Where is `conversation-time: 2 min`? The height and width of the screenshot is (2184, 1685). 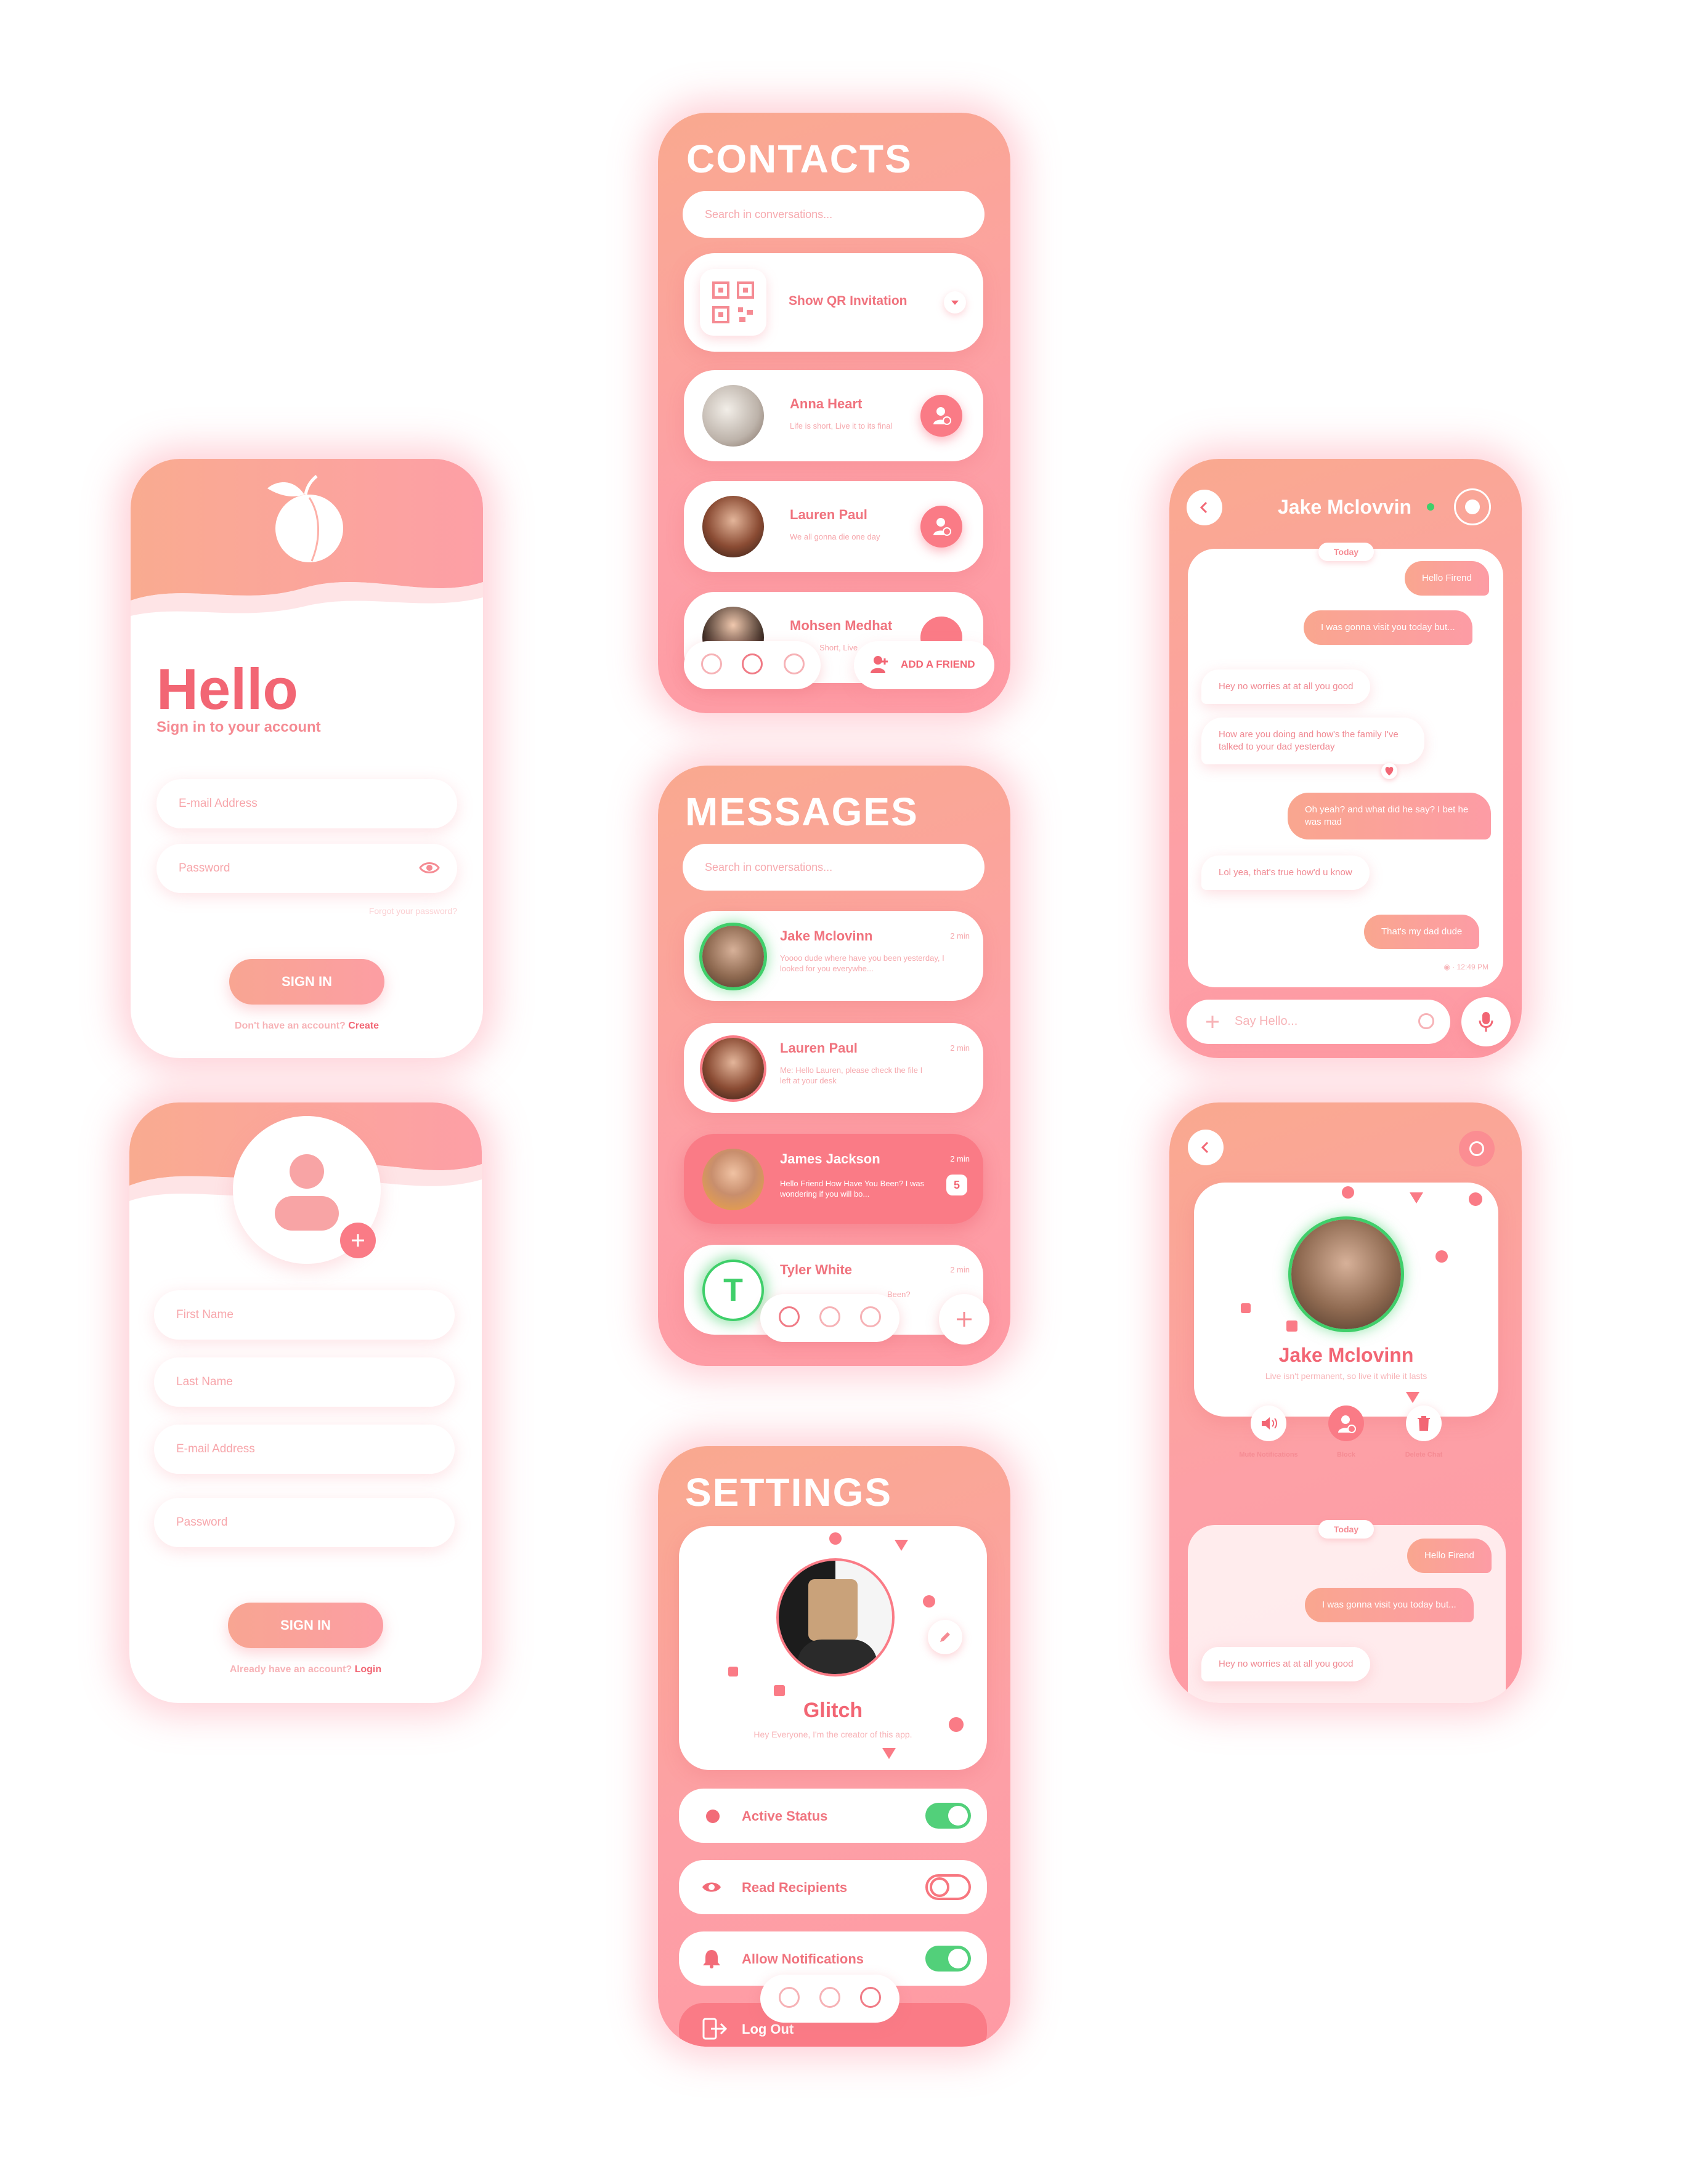
conversation-time: 2 min is located at coordinates (960, 1048).